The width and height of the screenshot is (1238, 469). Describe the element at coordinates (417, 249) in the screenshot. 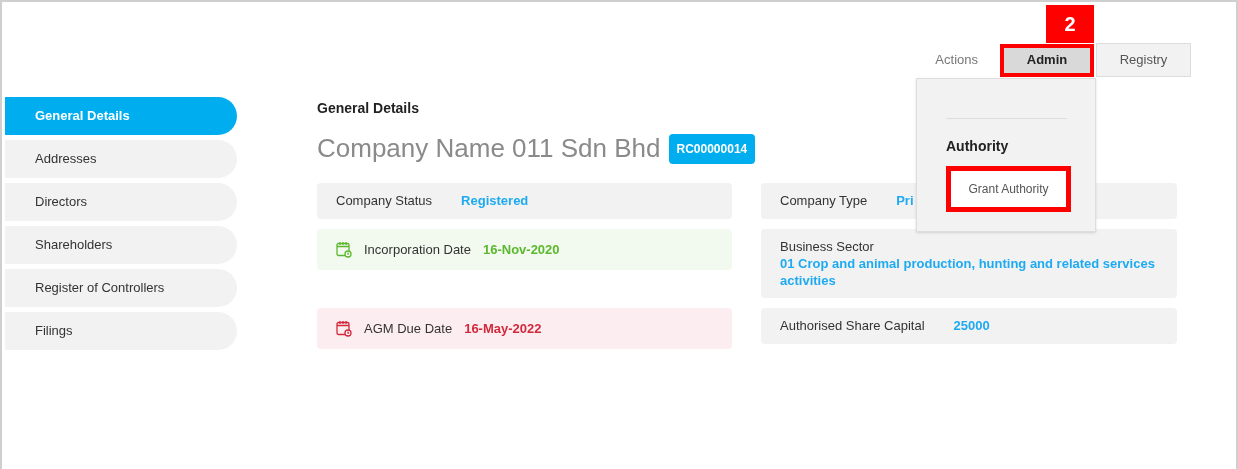

I see `field-label: Incorporation Date` at that location.